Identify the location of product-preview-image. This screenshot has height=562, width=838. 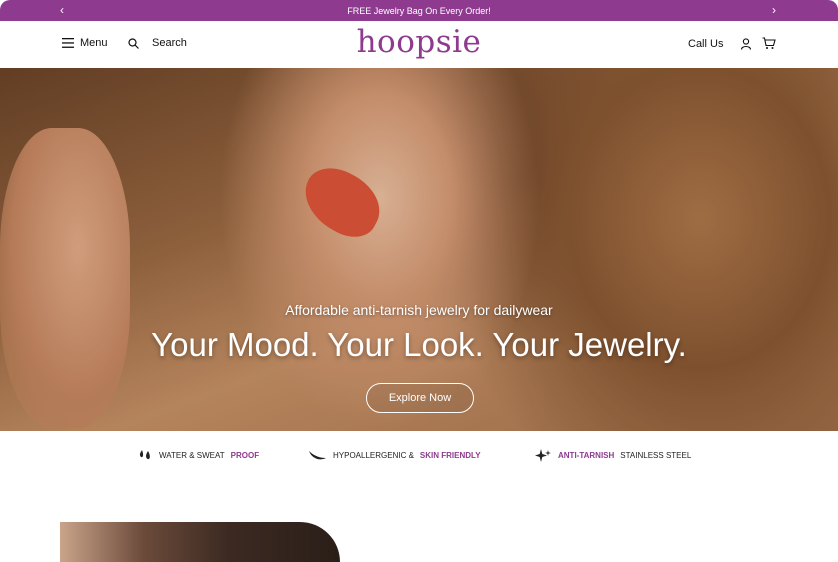
(200, 542).